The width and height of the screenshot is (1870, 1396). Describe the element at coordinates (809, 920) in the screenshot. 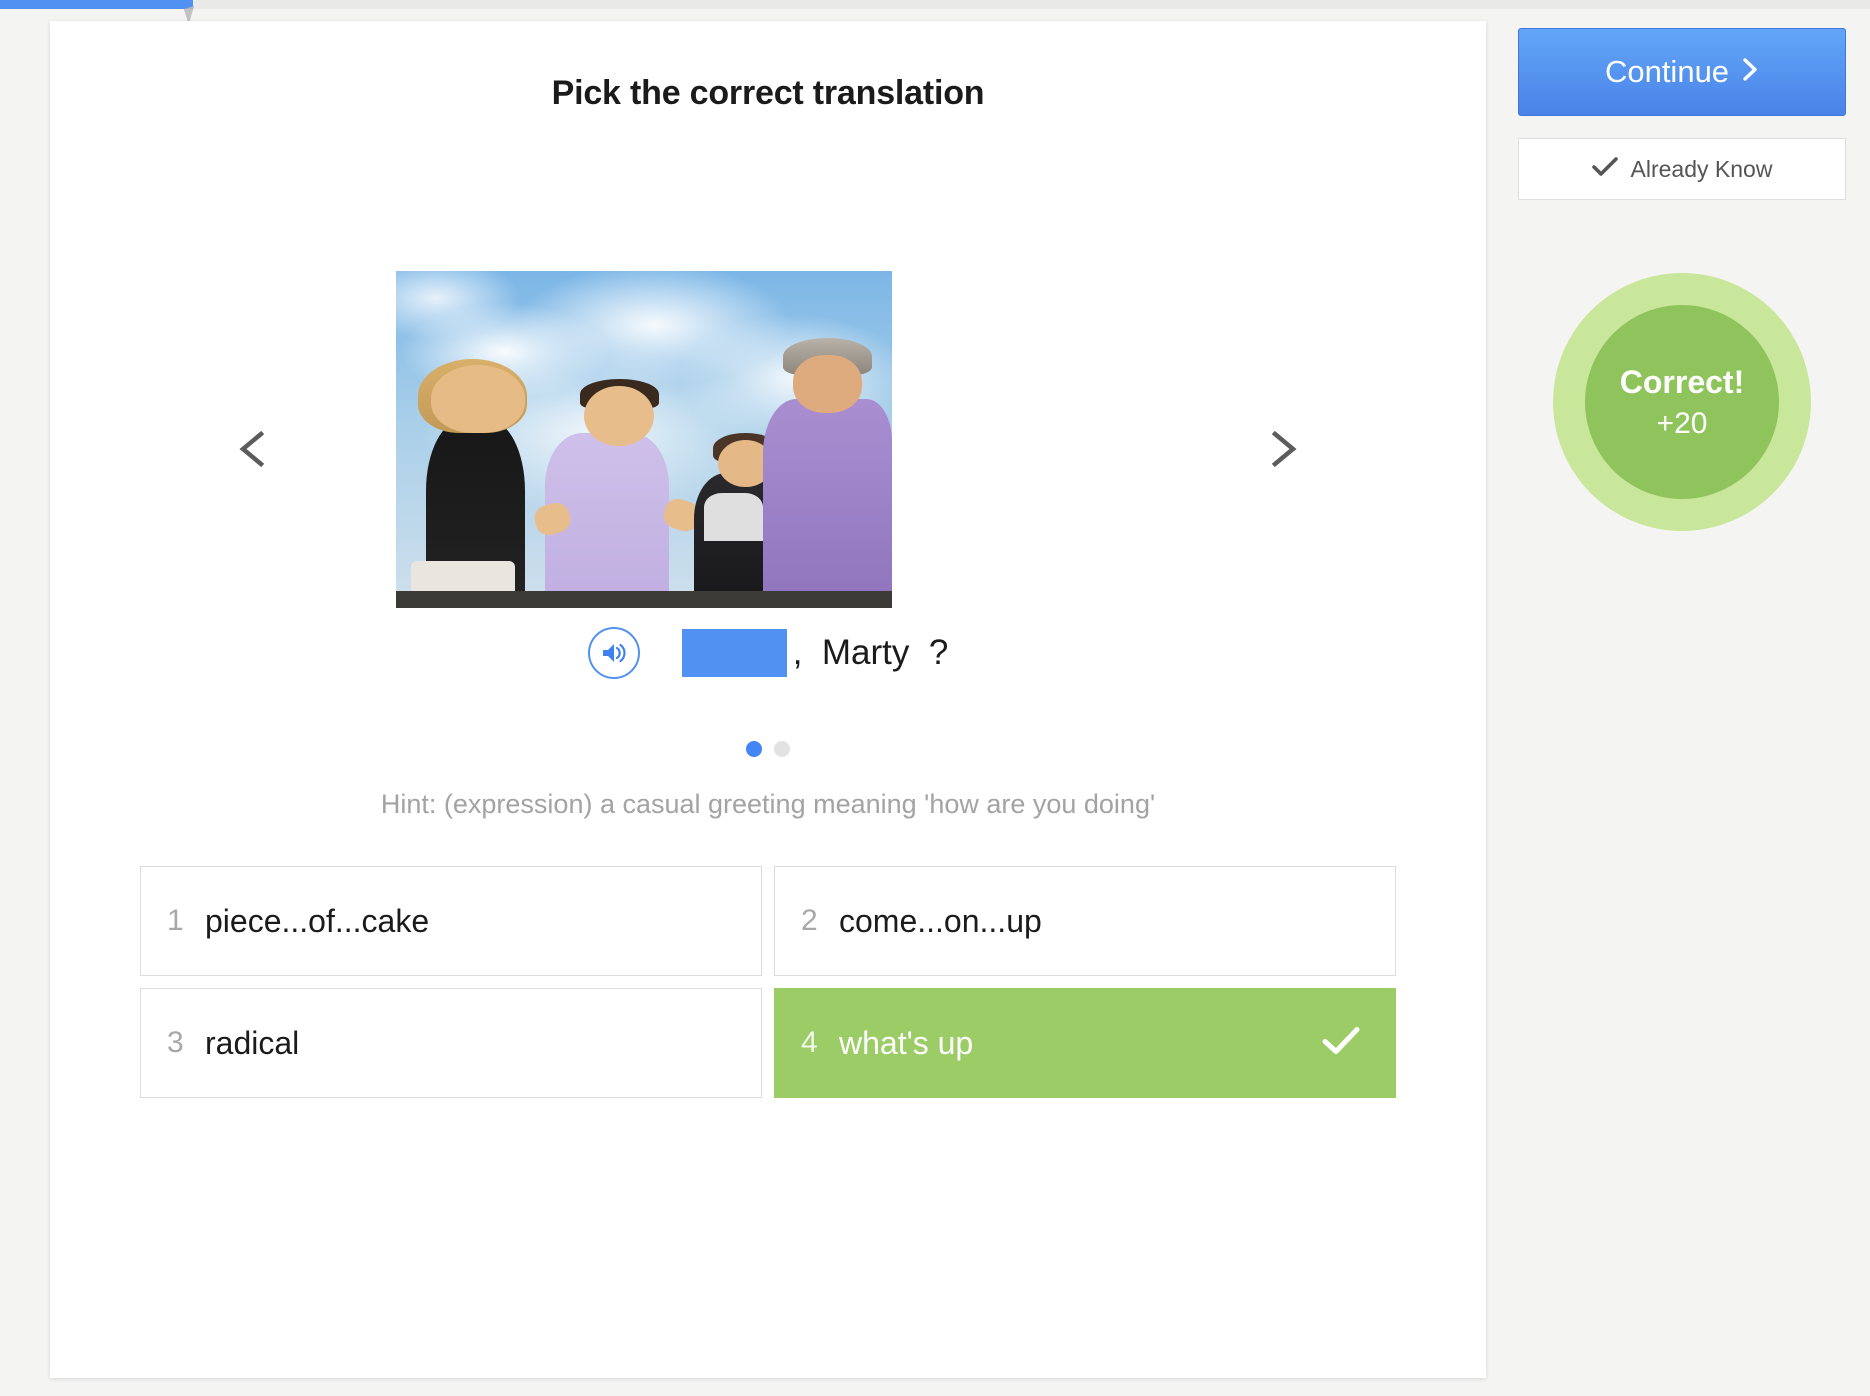

I see `option-number: 2` at that location.